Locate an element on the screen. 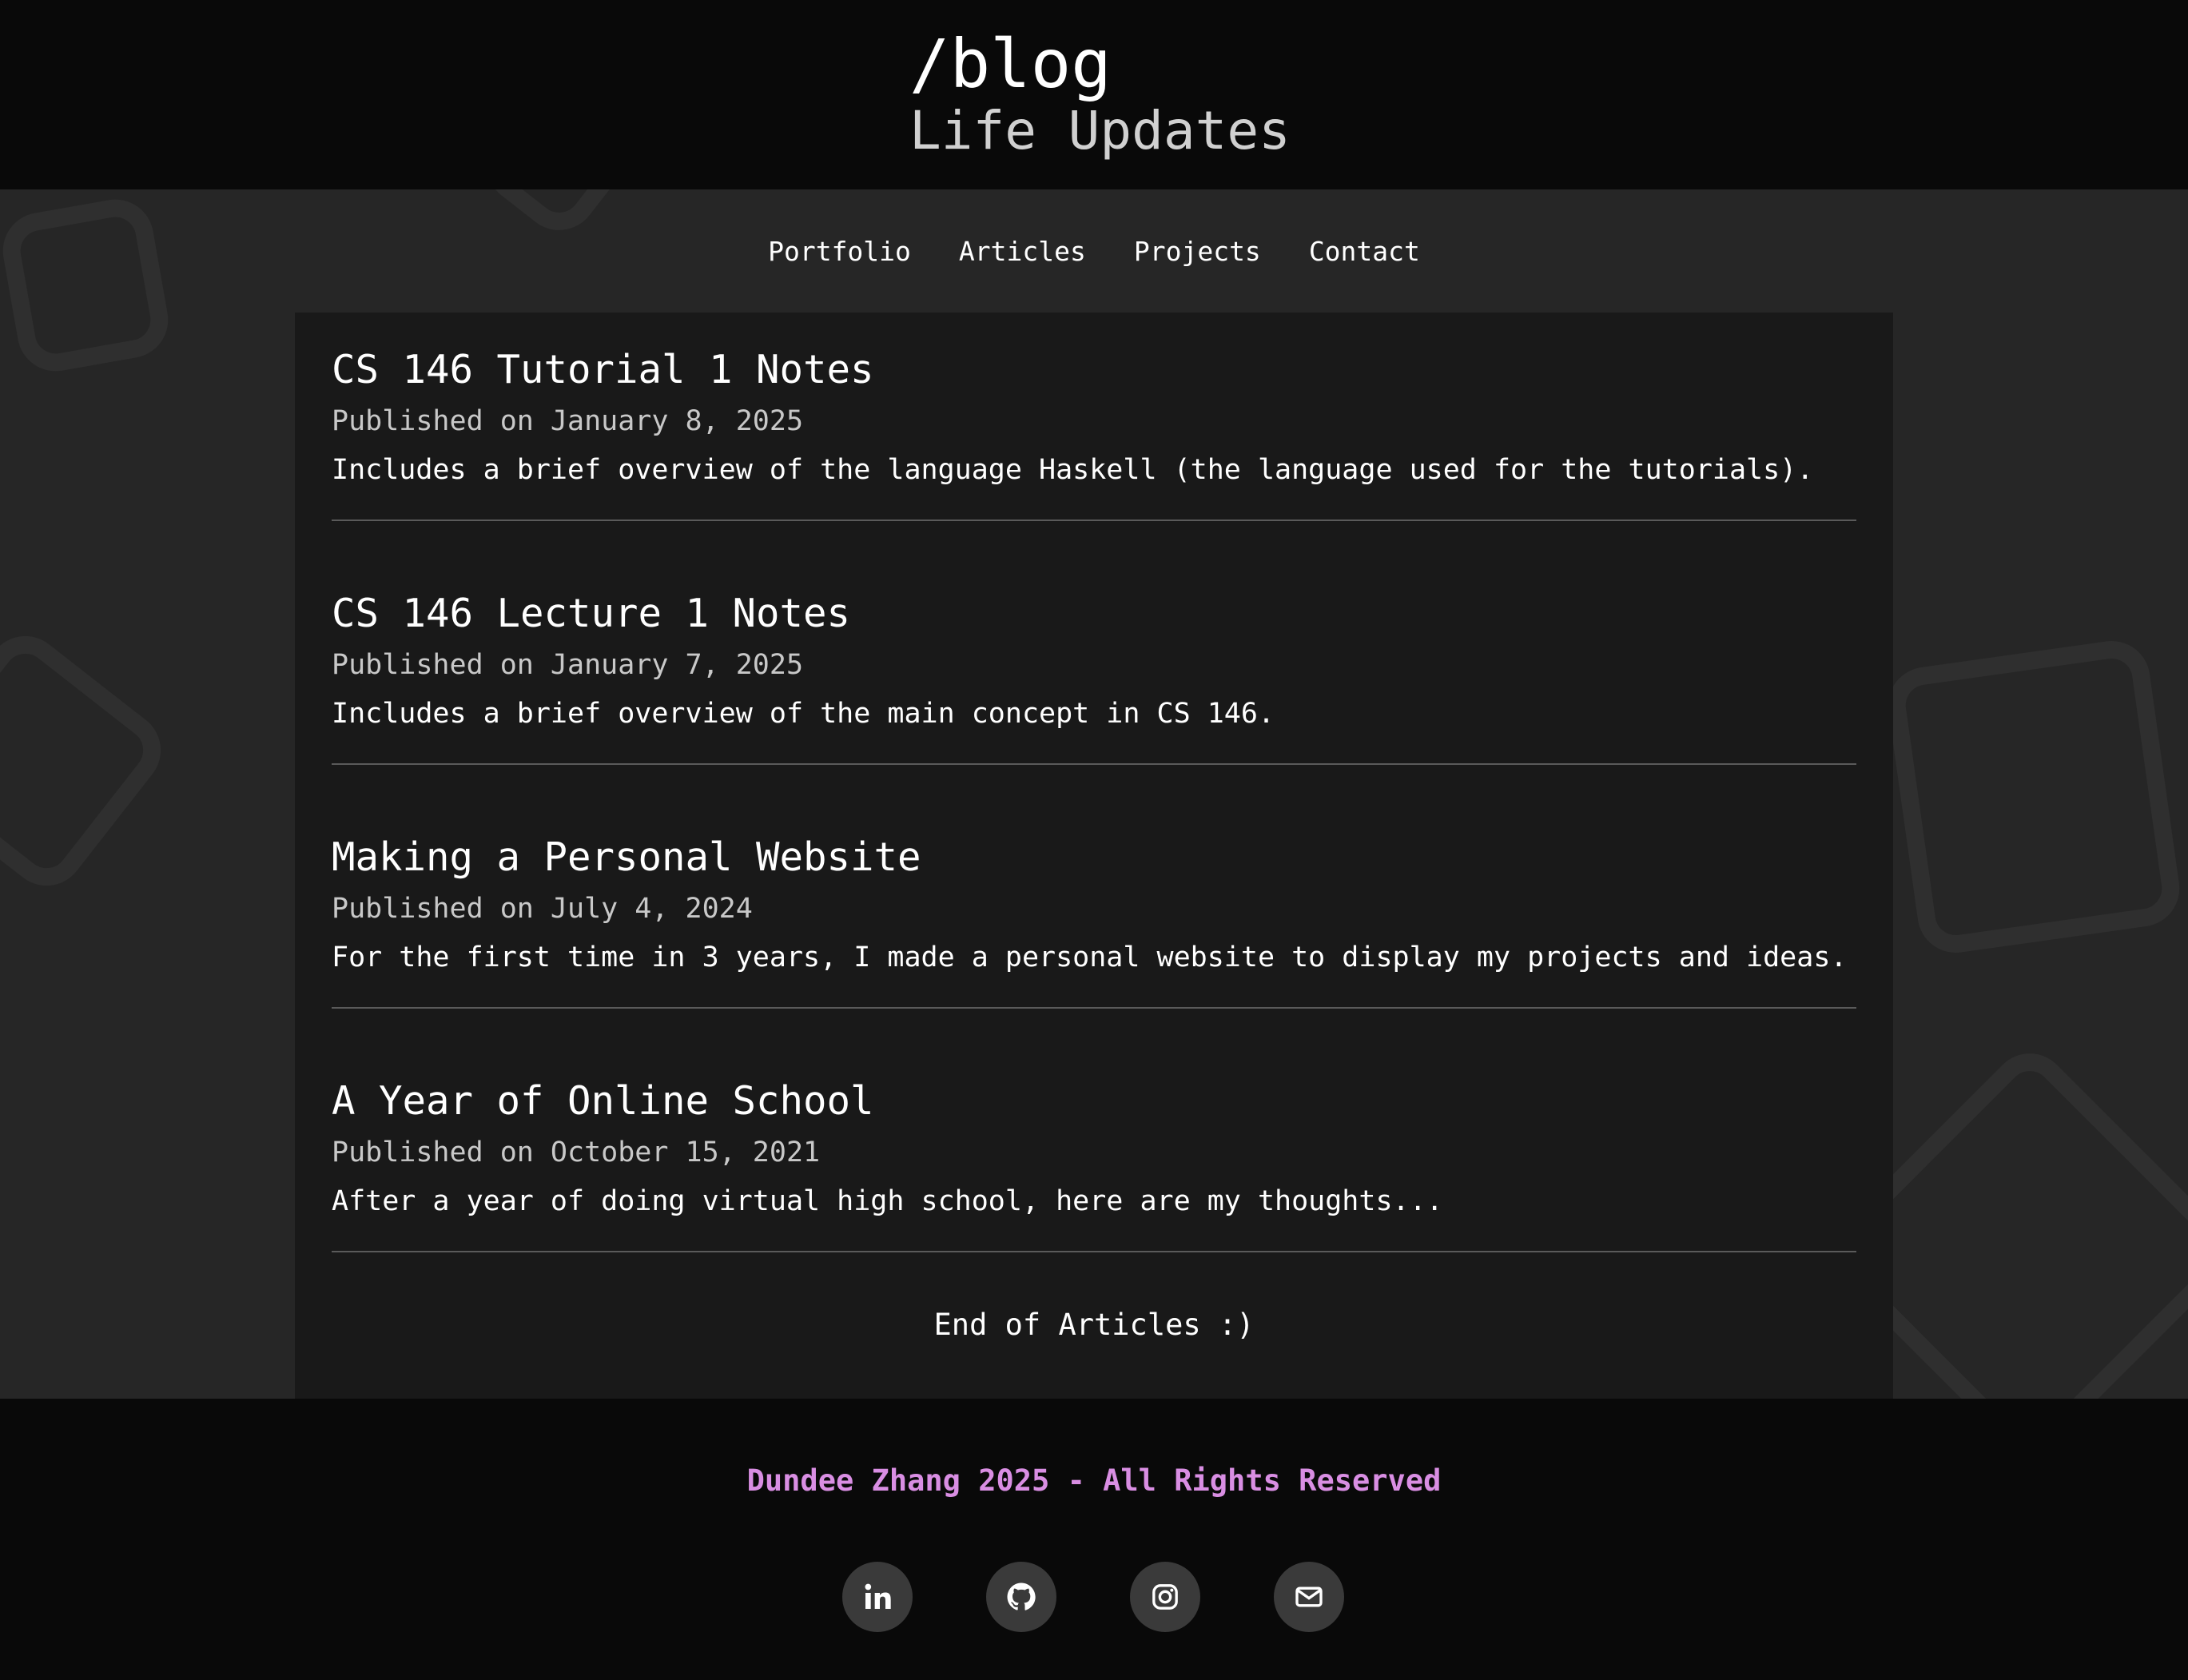 The image size is (2188, 1680). email-button is located at coordinates (1309, 1597).